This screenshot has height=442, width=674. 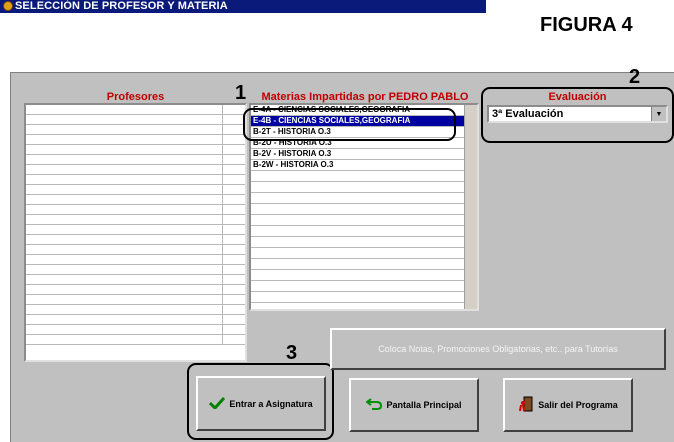 I want to click on entrar-asignatura-button: Entrar a Asignatura, so click(x=261, y=403).